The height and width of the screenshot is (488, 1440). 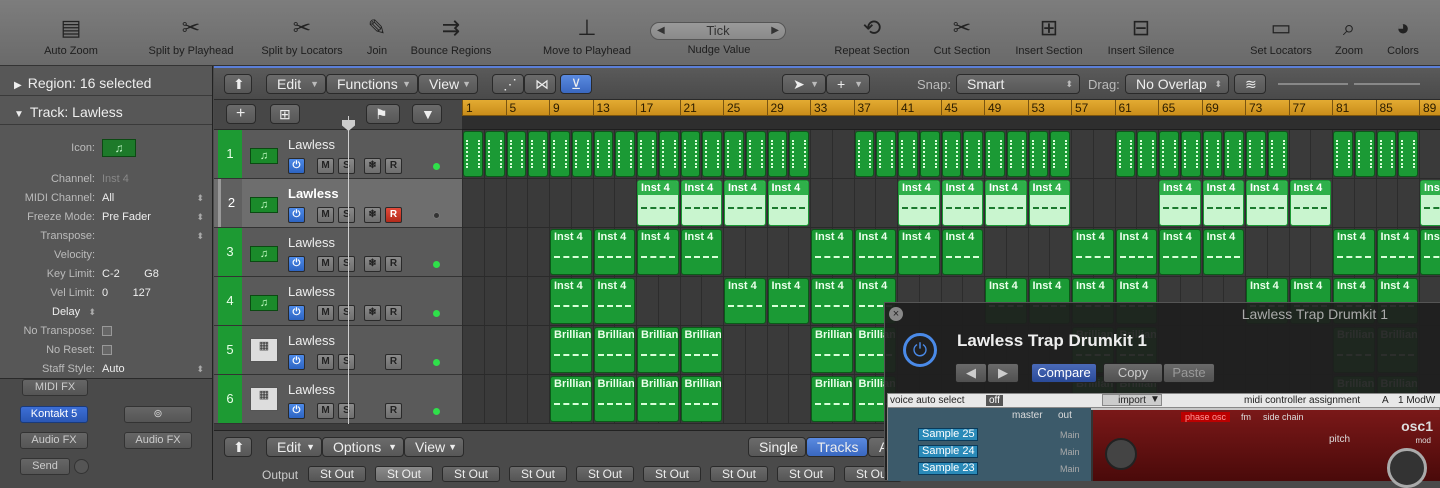 I want to click on move-to-playhead-button: ⊥ Move to Playhead, so click(x=587, y=33).